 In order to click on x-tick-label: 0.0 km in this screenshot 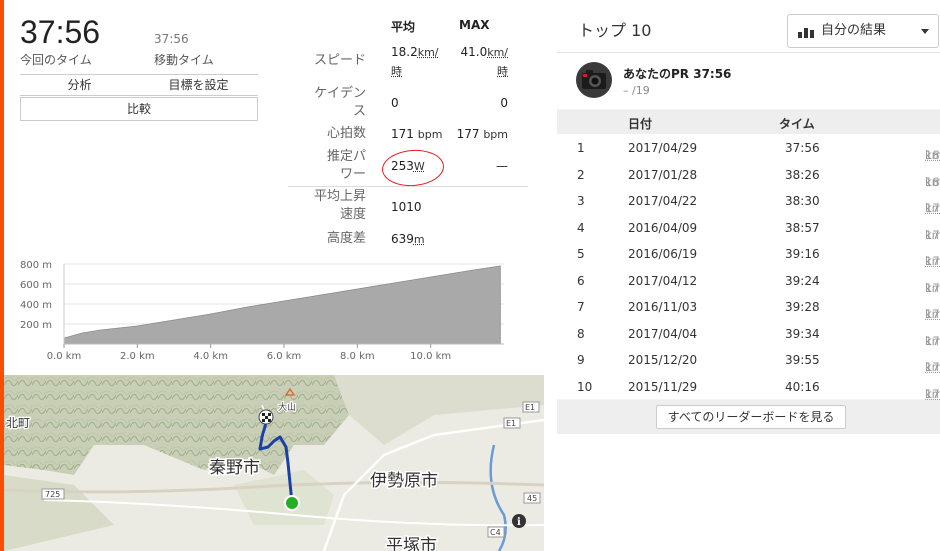, I will do `click(64, 356)`.